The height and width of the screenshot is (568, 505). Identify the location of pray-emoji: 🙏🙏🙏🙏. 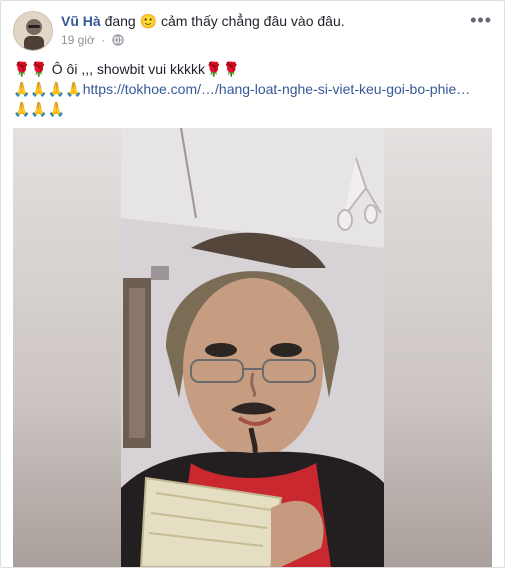
(48, 89).